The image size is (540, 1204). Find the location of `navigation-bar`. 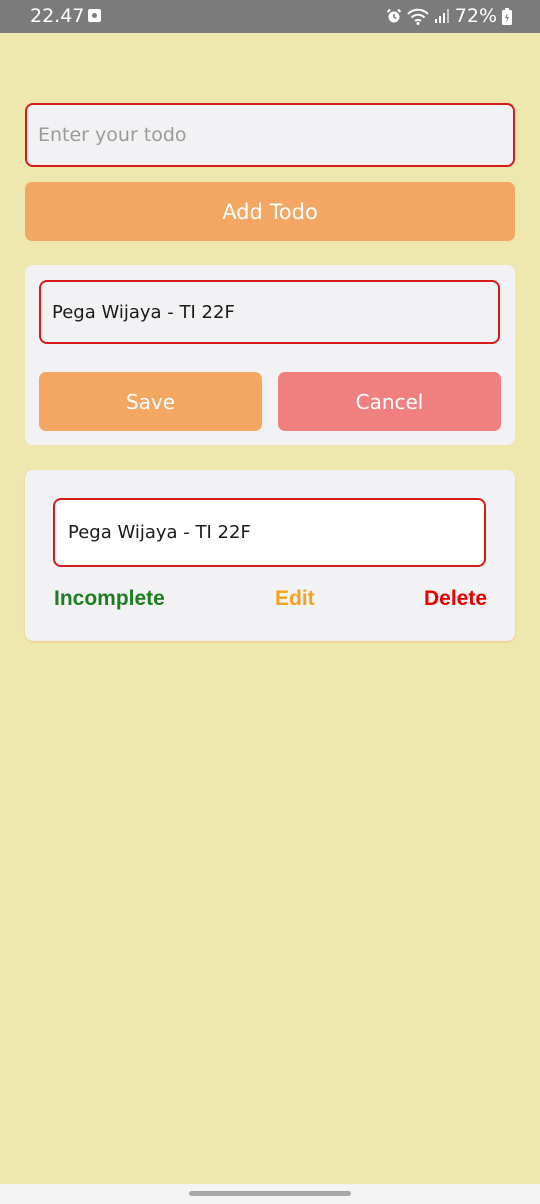

navigation-bar is located at coordinates (270, 1194).